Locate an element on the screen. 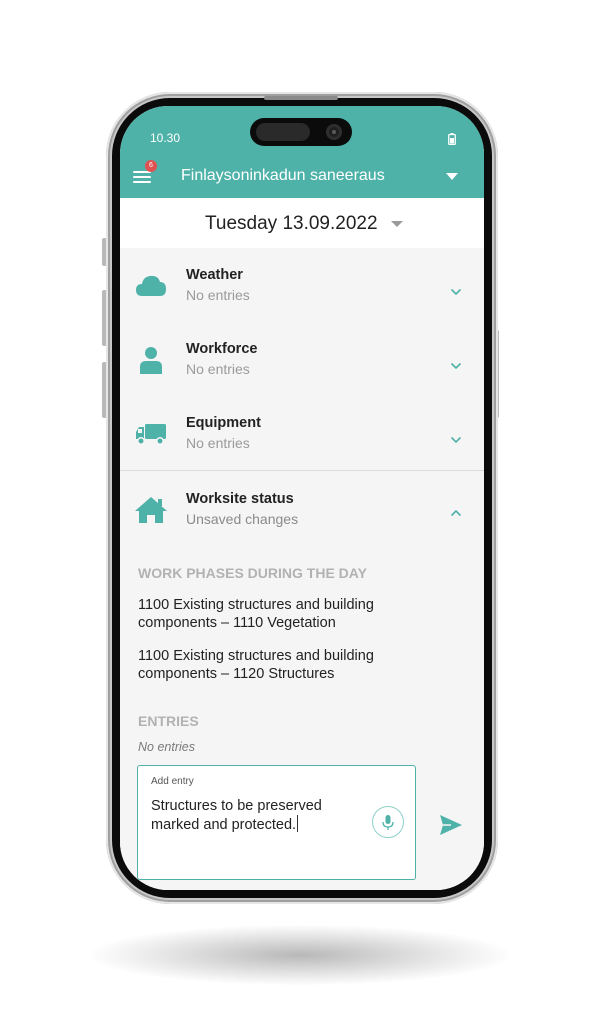 The width and height of the screenshot is (596, 1024). entries-heading: ENTRIES is located at coordinates (168, 721).